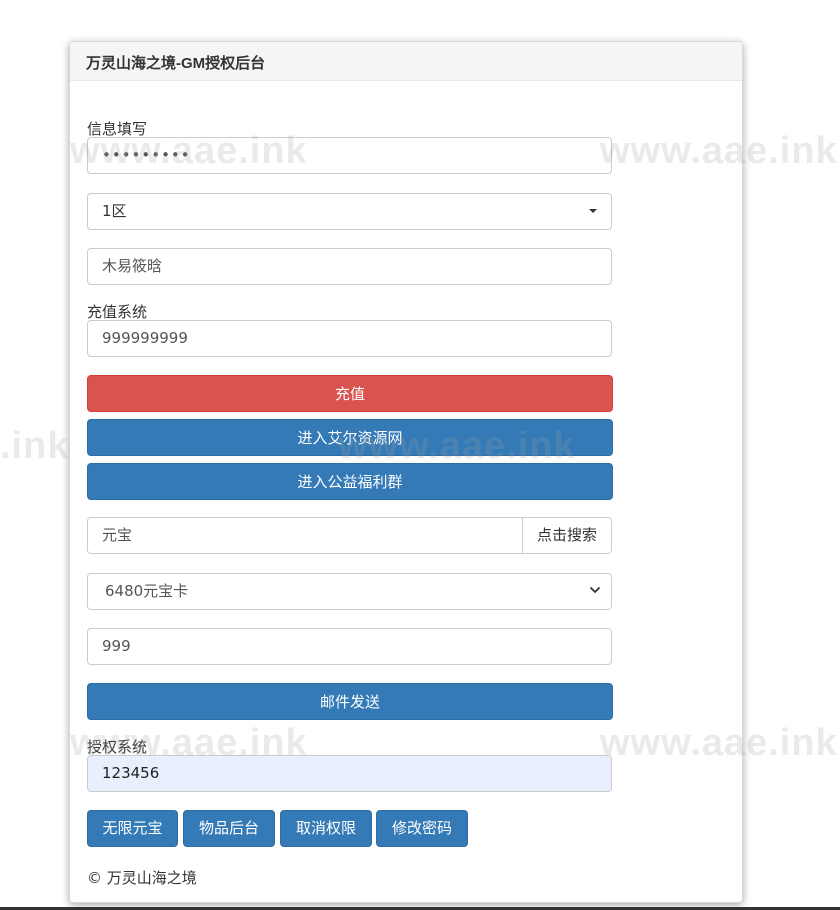 The height and width of the screenshot is (910, 840). Describe the element at coordinates (117, 747) in the screenshot. I see `auth-section-label: 授权系统` at that location.